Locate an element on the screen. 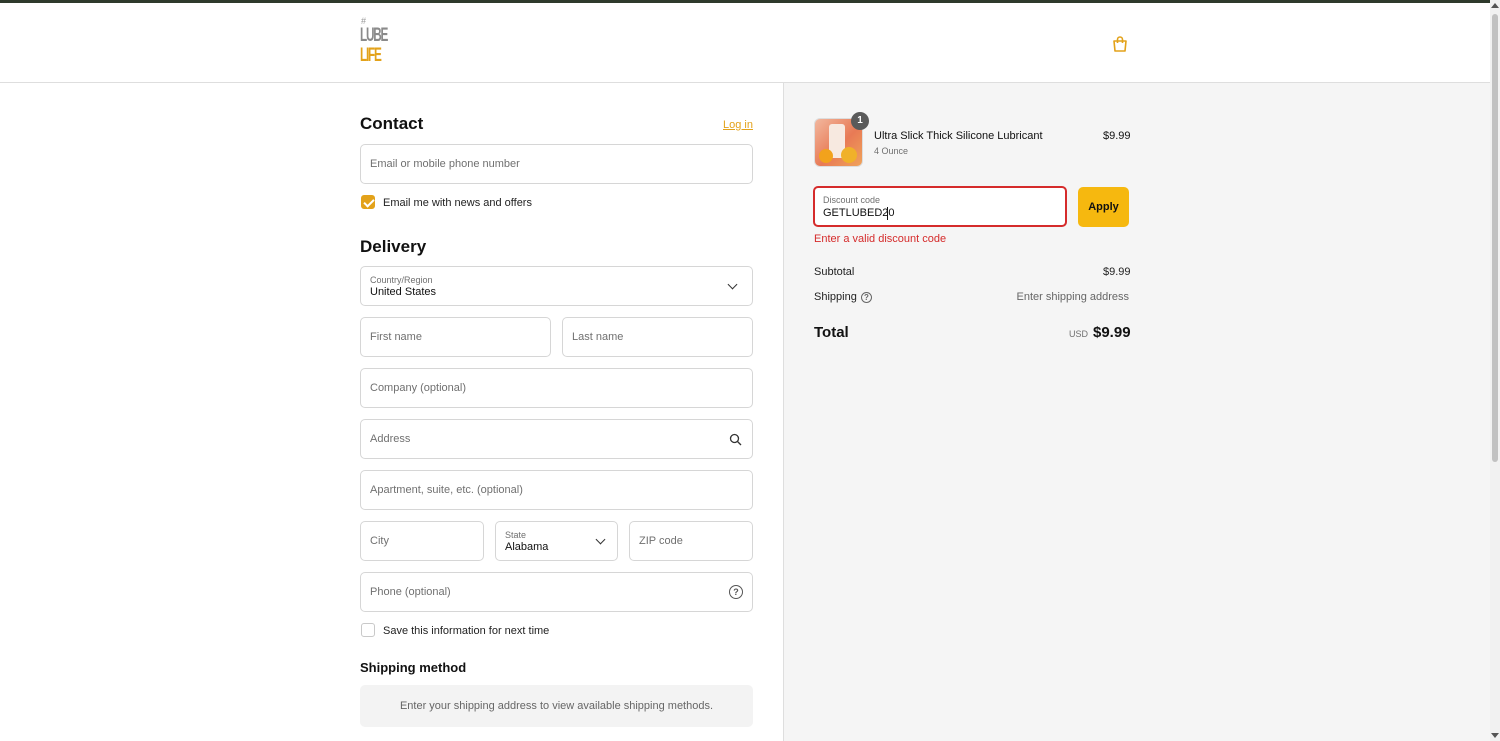  text-caret is located at coordinates (887, 213).